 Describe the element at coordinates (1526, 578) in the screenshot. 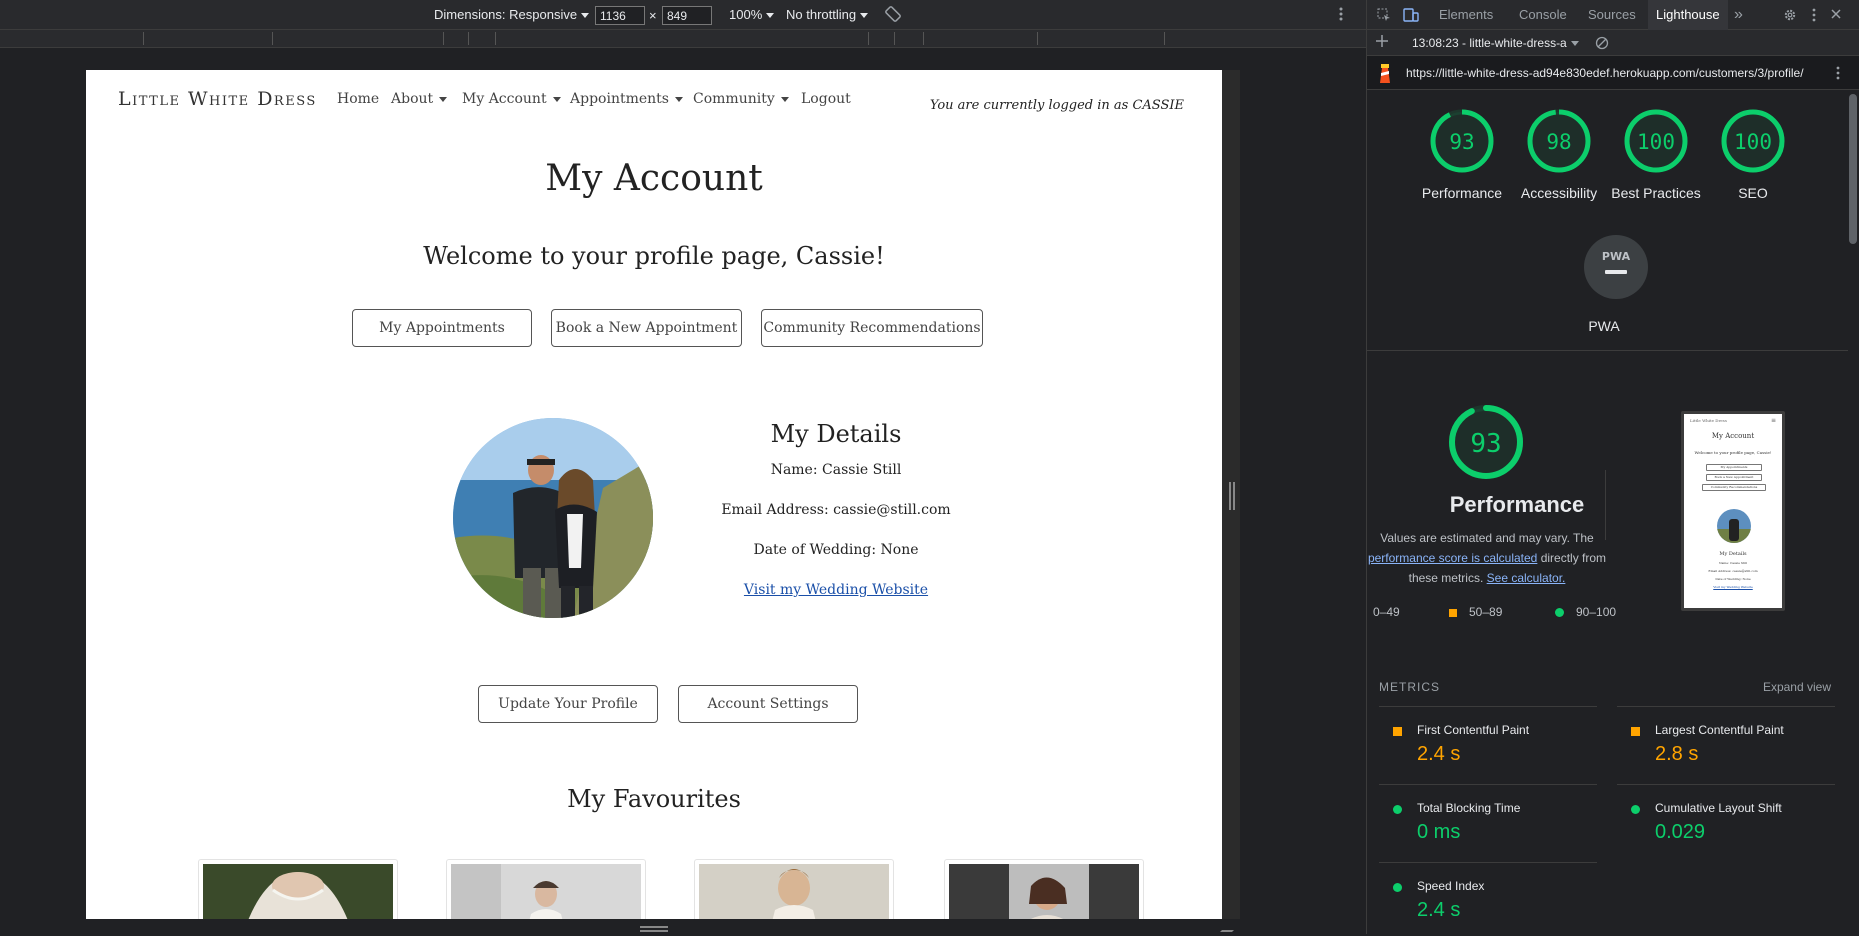

I see `see-calculator-link: See calculator.` at that location.